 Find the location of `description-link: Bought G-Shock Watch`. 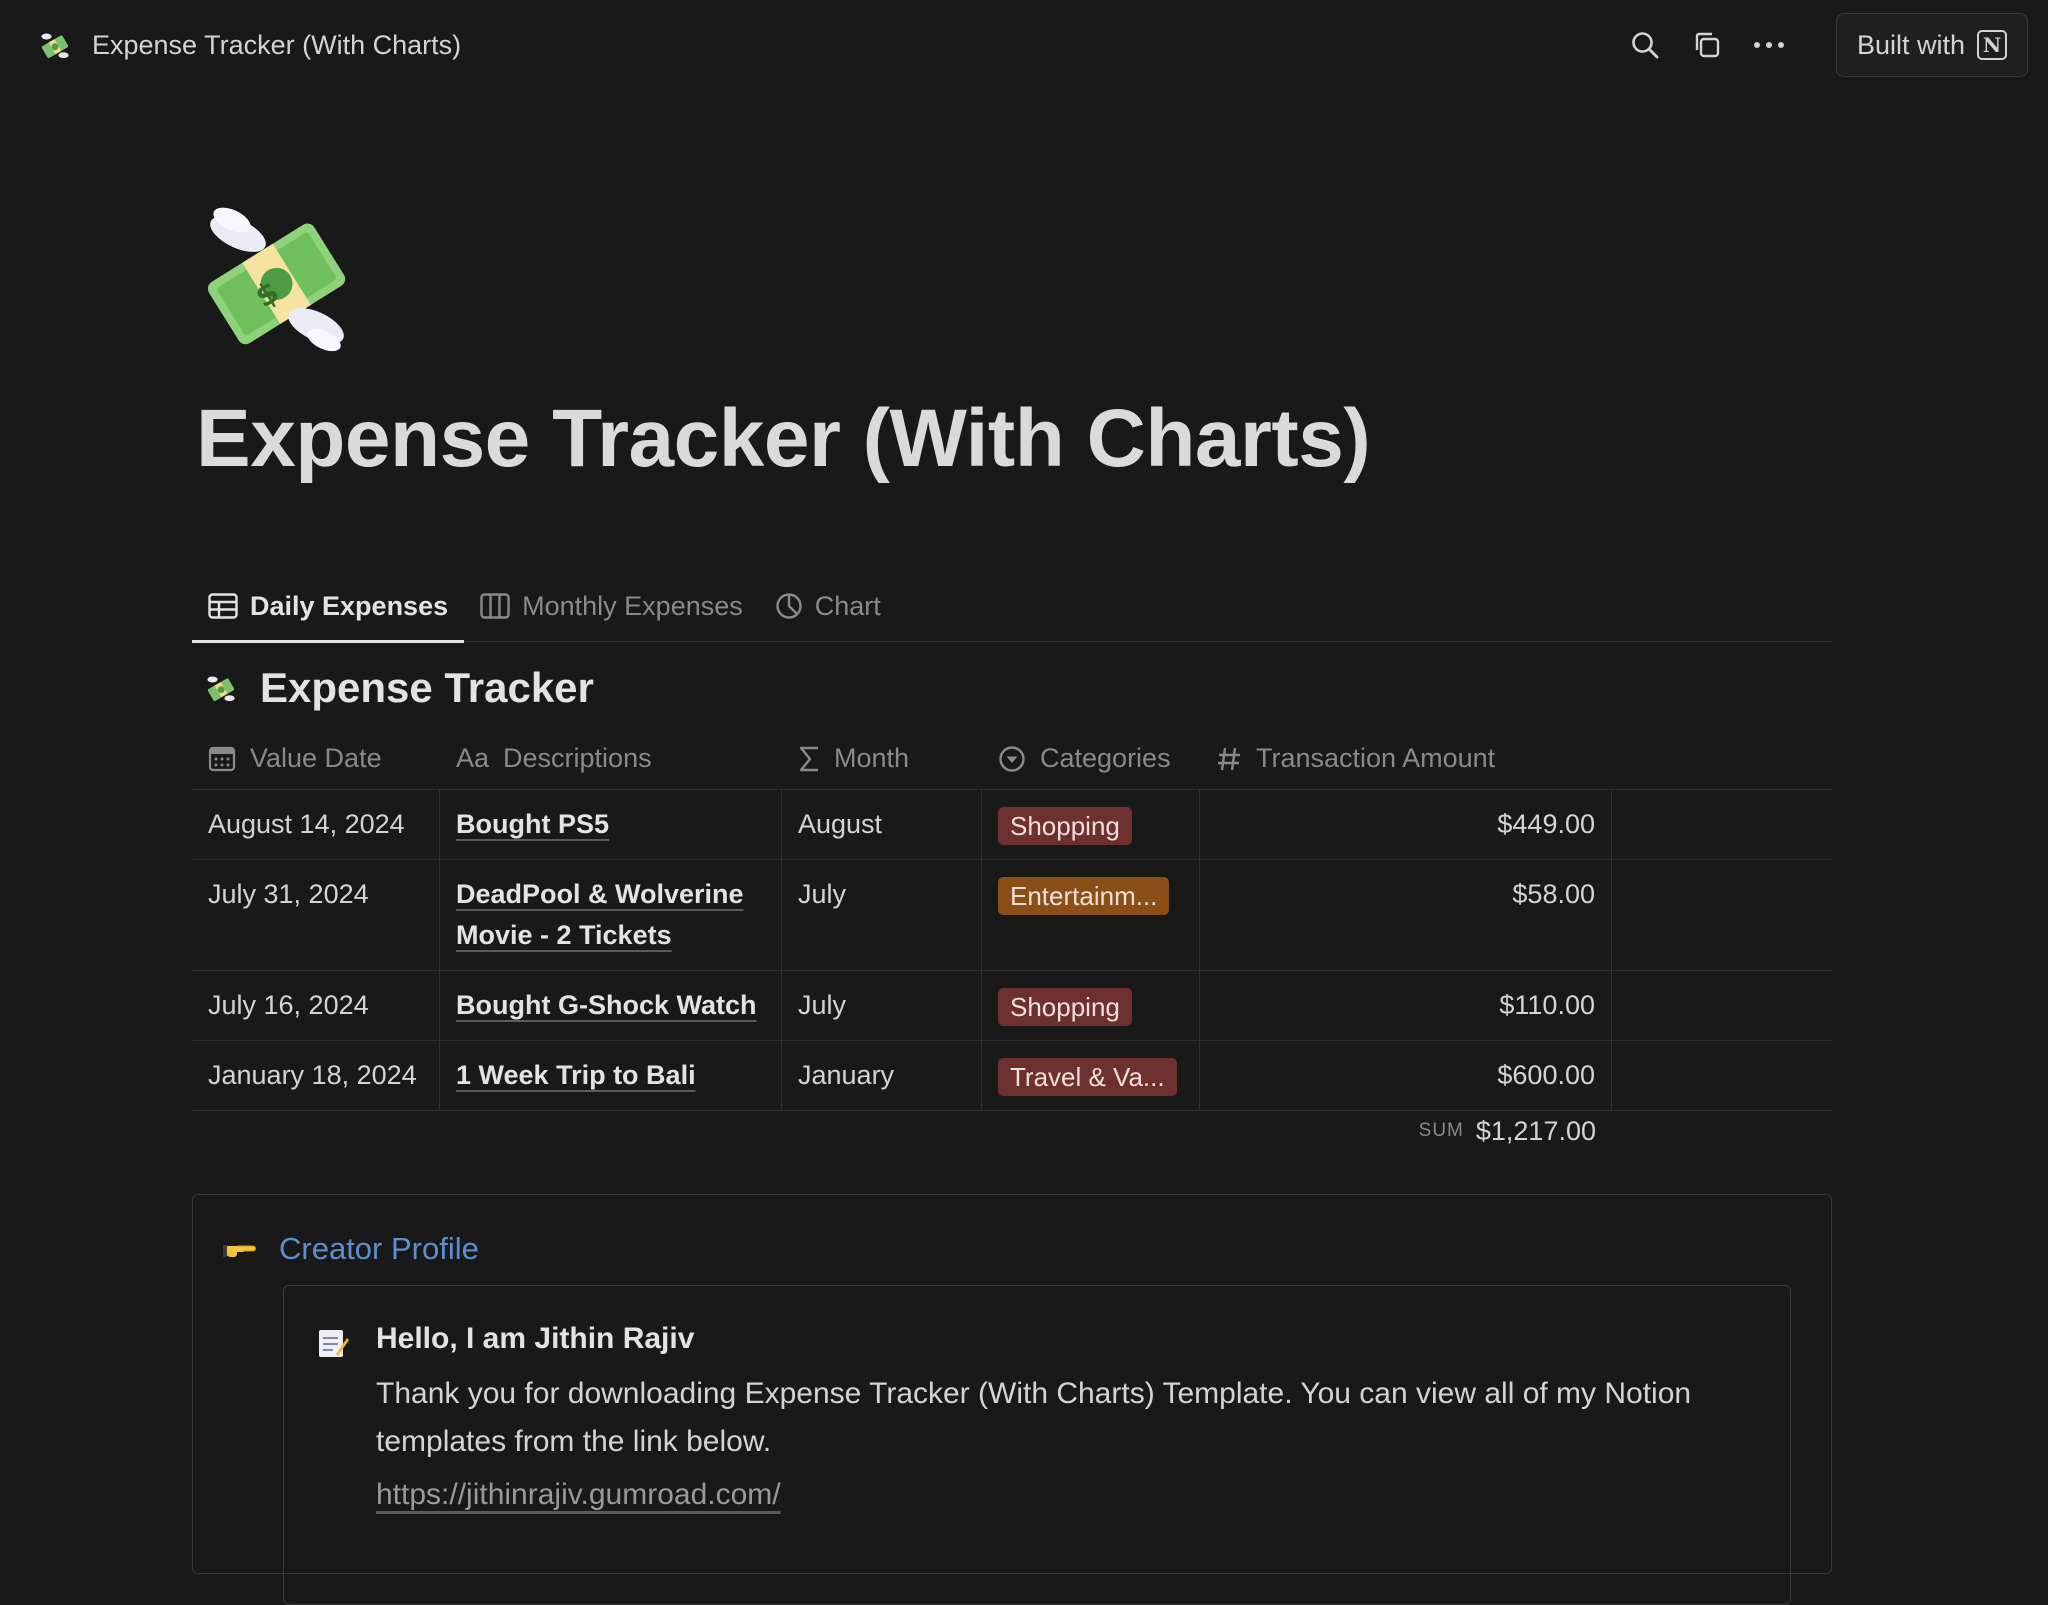

description-link: Bought G-Shock Watch is located at coordinates (606, 1005).